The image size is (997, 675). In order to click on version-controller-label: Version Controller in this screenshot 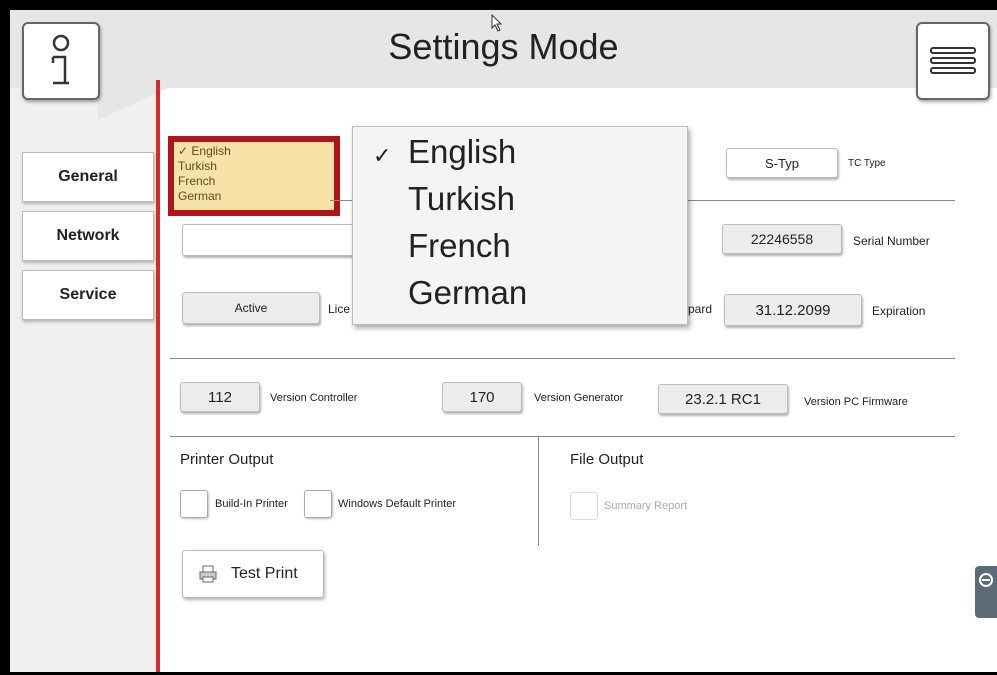, I will do `click(314, 398)`.